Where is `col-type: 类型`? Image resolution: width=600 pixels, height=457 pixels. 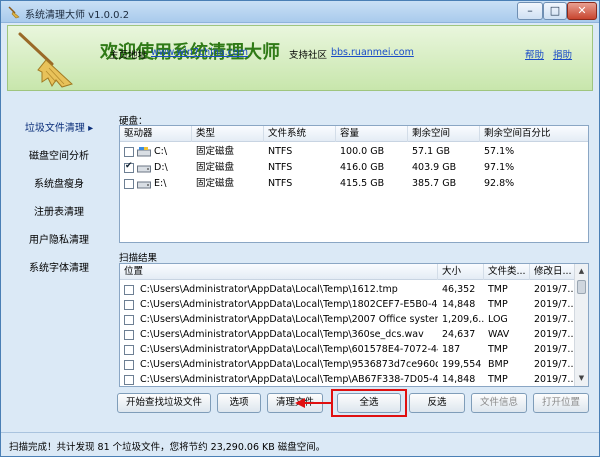 col-type: 类型 is located at coordinates (228, 134).